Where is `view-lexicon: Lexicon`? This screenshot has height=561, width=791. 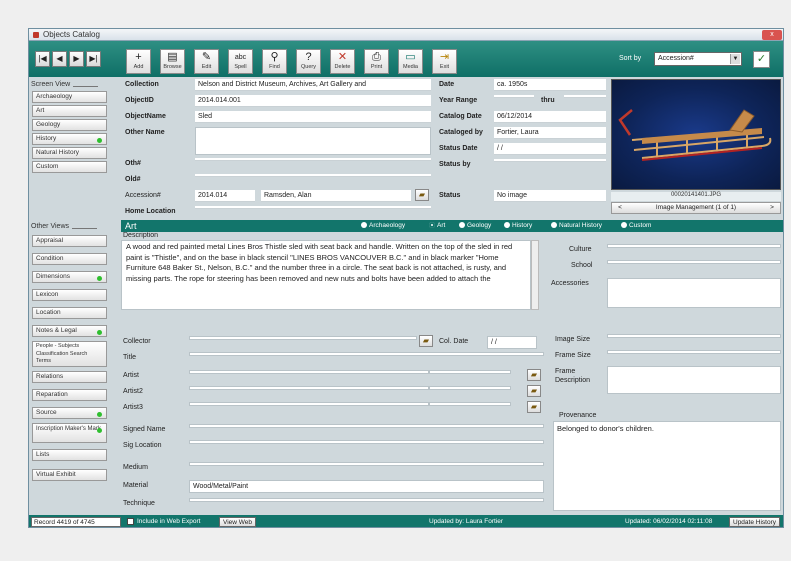 view-lexicon: Lexicon is located at coordinates (69, 295).